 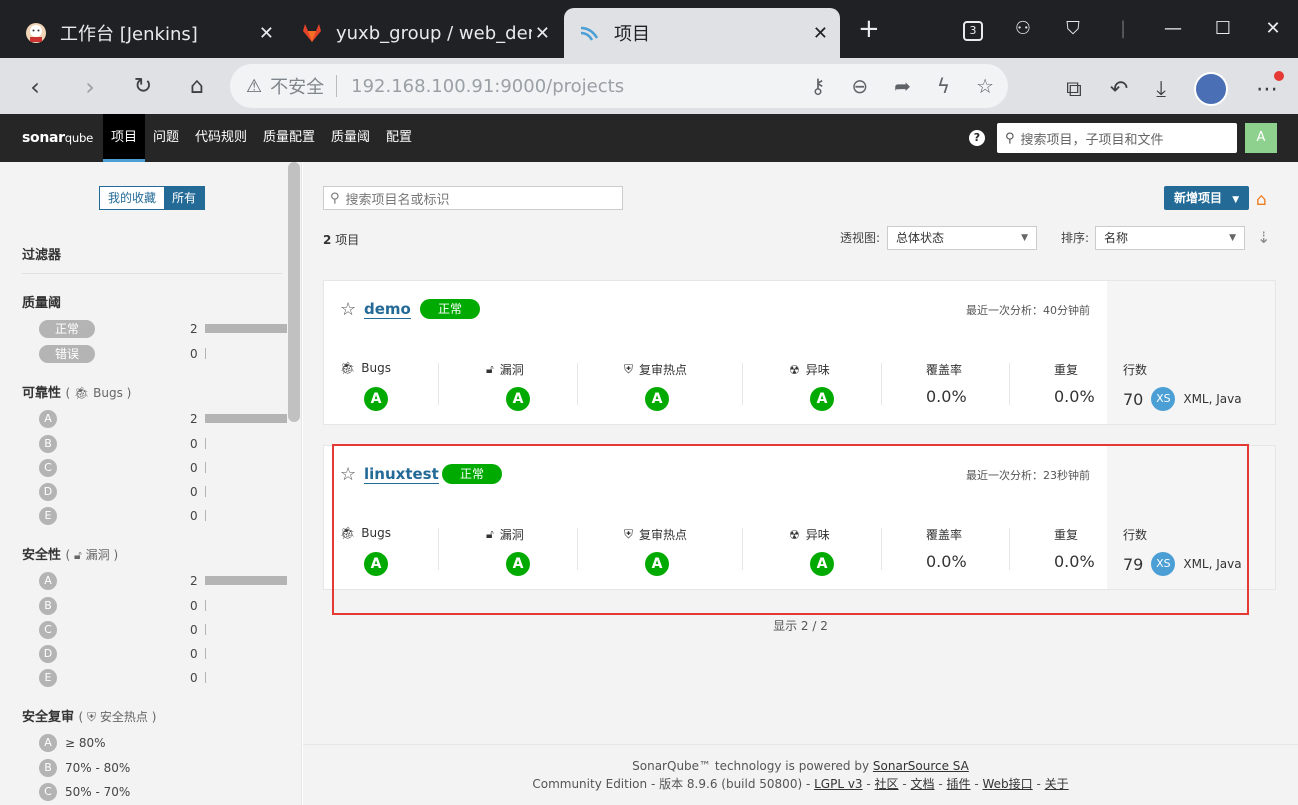 What do you see at coordinates (197, 87) in the screenshot?
I see `home-icon: ⌂` at bounding box center [197, 87].